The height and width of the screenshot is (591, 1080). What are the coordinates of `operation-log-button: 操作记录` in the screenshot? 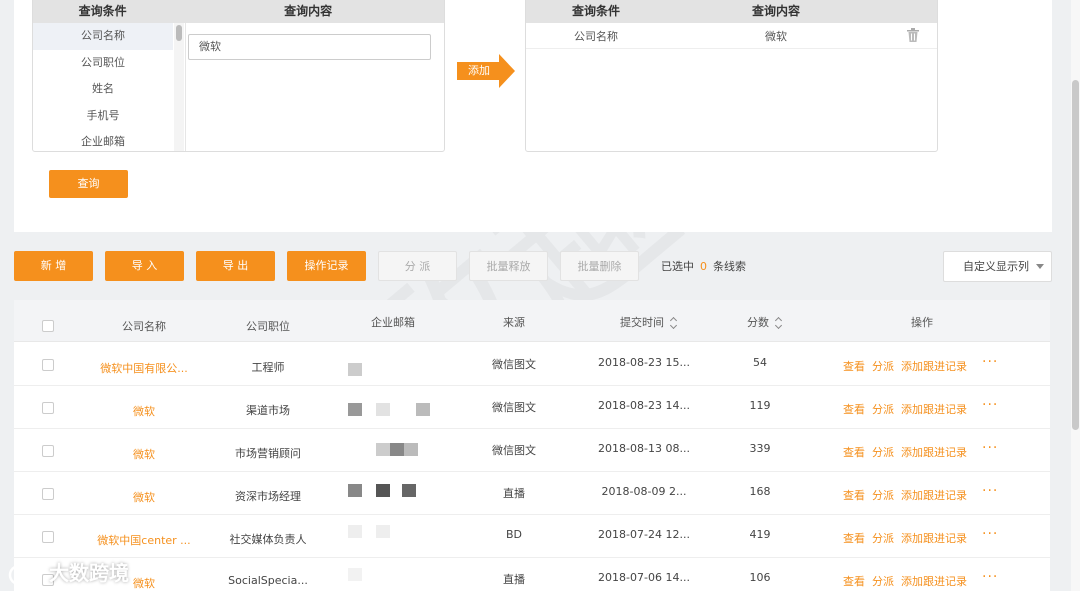 It's located at (326, 266).